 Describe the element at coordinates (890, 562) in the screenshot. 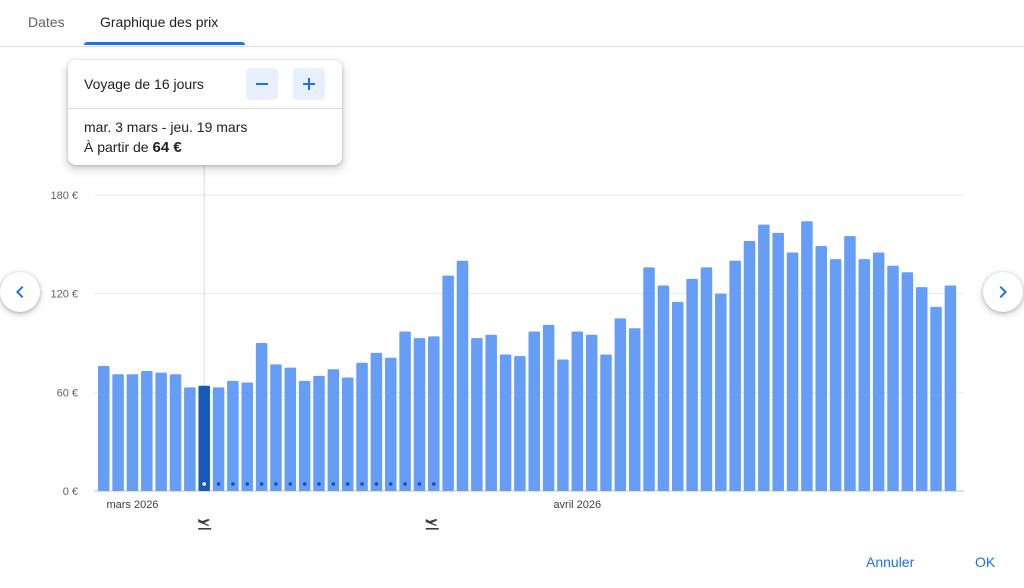

I see `cancel-button: Annuler` at that location.